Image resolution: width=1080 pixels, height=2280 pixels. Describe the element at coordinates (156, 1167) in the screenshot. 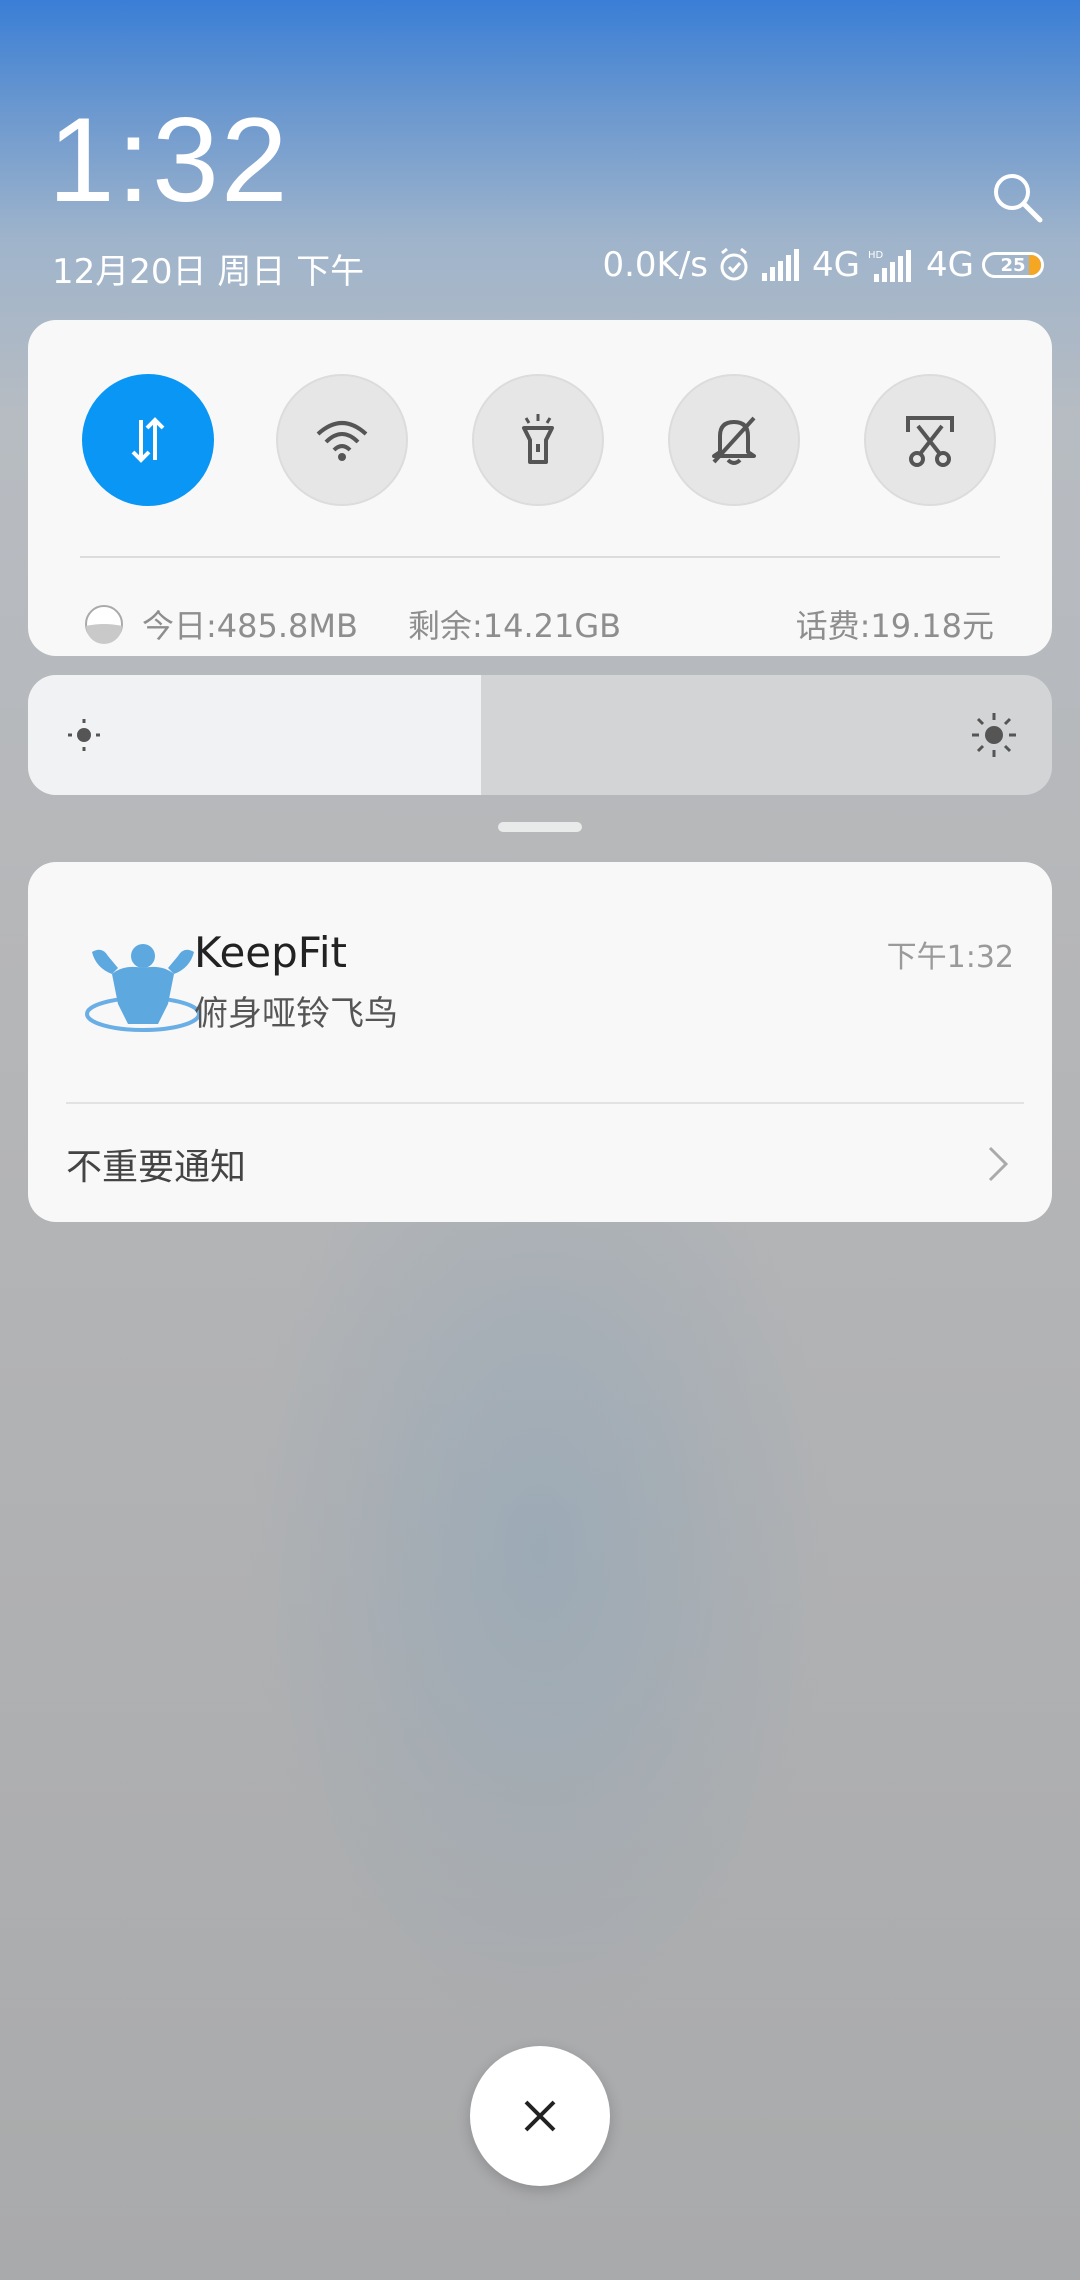

I see `minor-notifications-label: 不重要通知` at that location.